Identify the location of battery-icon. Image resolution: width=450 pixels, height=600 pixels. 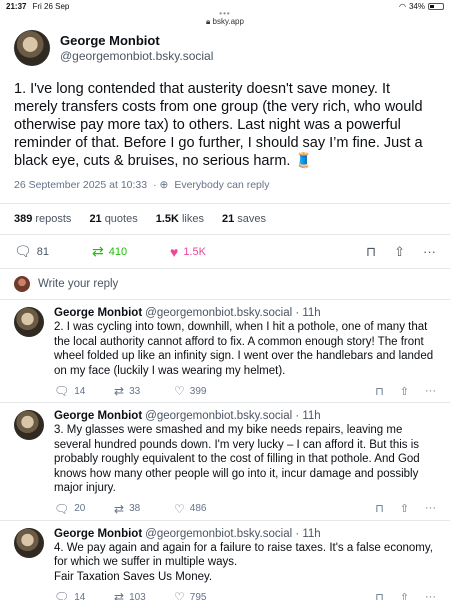
(436, 6).